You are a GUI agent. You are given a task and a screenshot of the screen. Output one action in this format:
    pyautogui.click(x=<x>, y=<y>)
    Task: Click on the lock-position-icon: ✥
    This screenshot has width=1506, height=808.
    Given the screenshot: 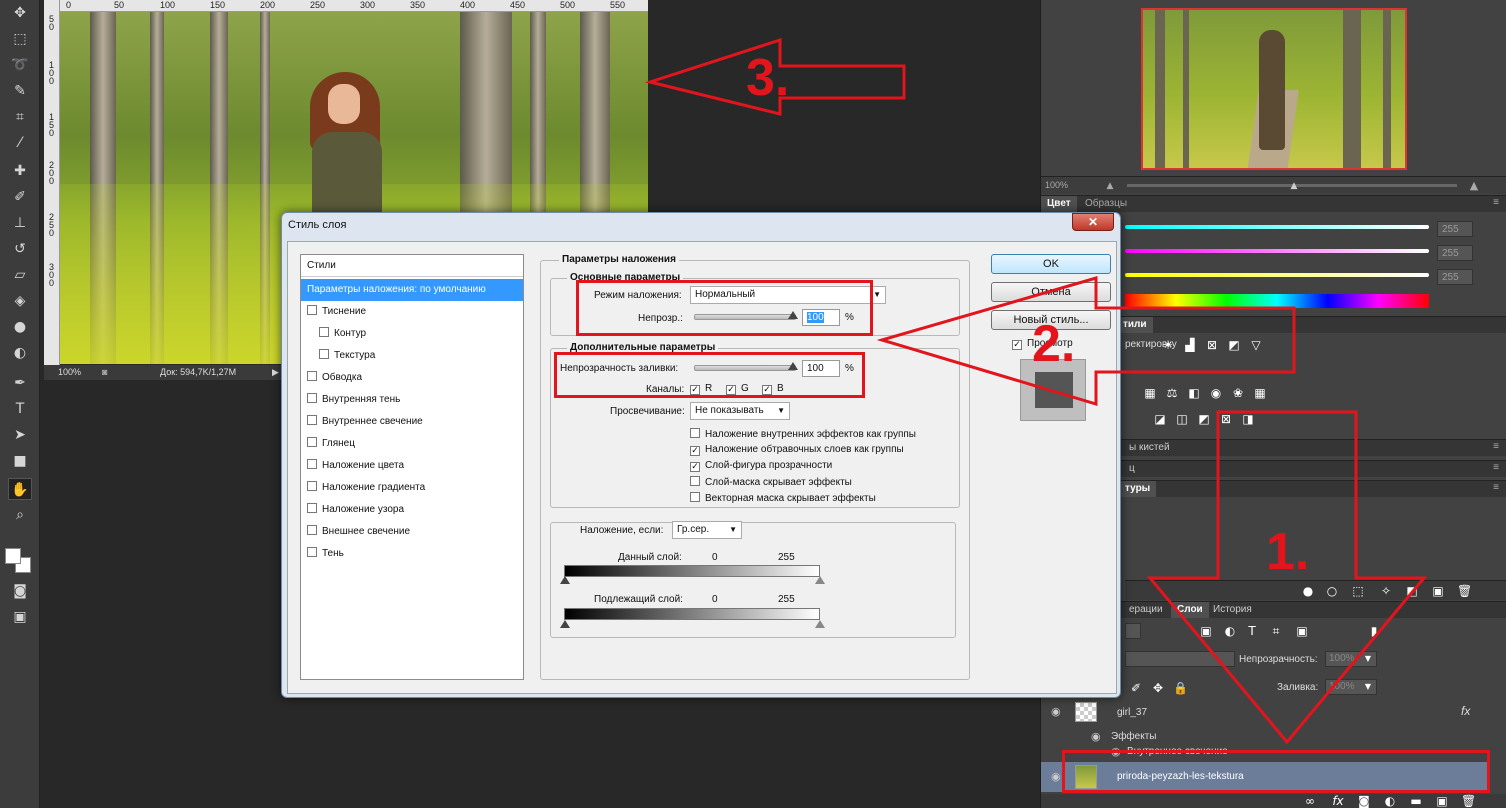 What is the action you would take?
    pyautogui.click(x=1158, y=688)
    